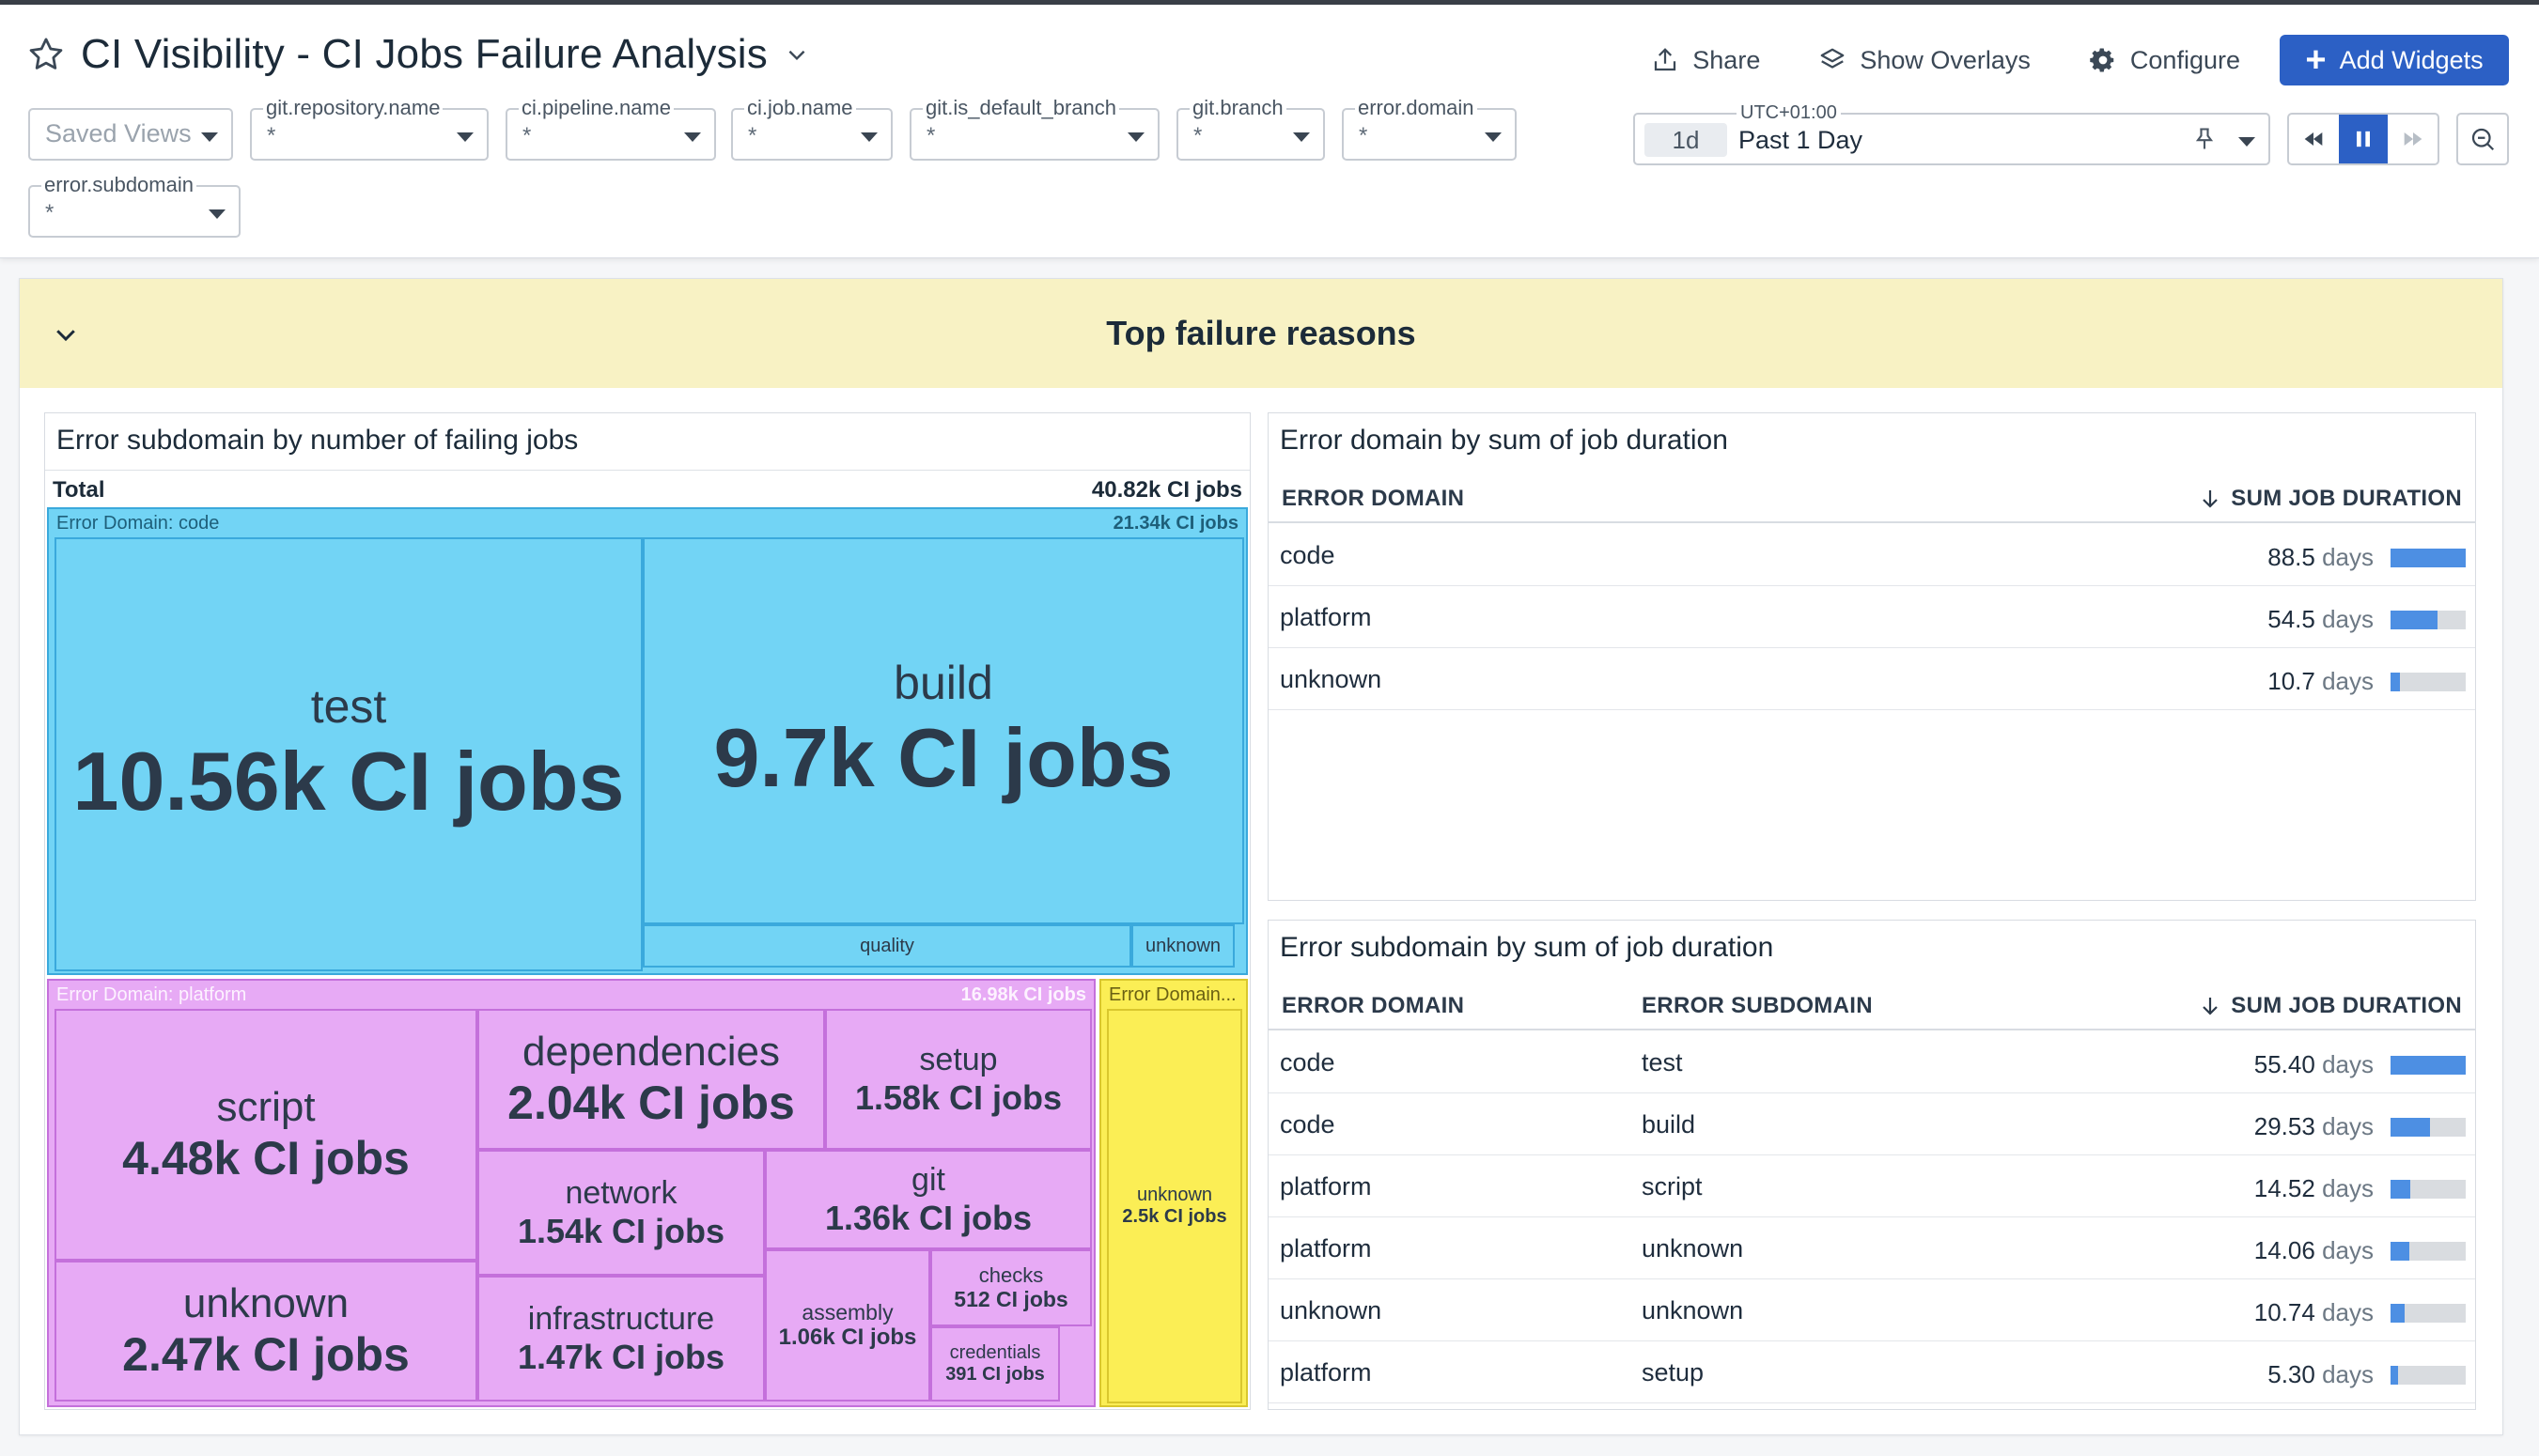 The width and height of the screenshot is (2539, 1456). I want to click on gear-icon, so click(2102, 60).